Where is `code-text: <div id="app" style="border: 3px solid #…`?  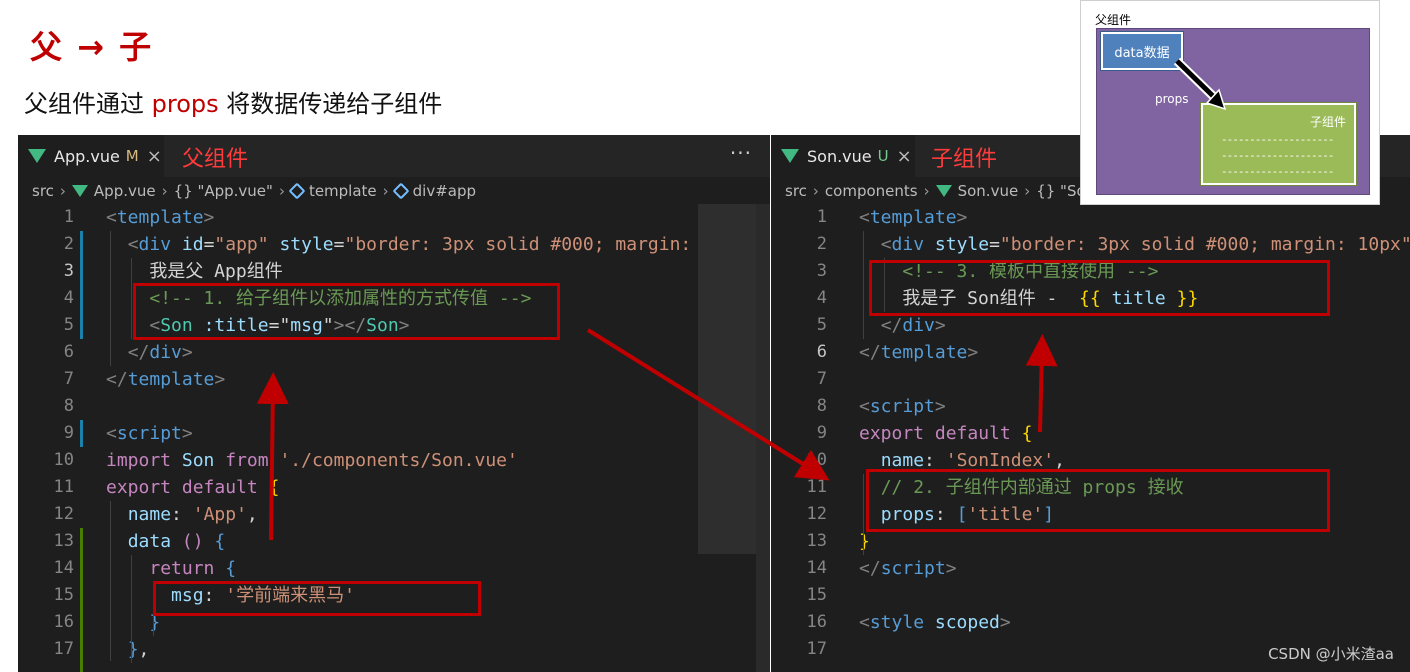
code-text: <div id="app" style="border: 3px solid #… is located at coordinates (399, 244).